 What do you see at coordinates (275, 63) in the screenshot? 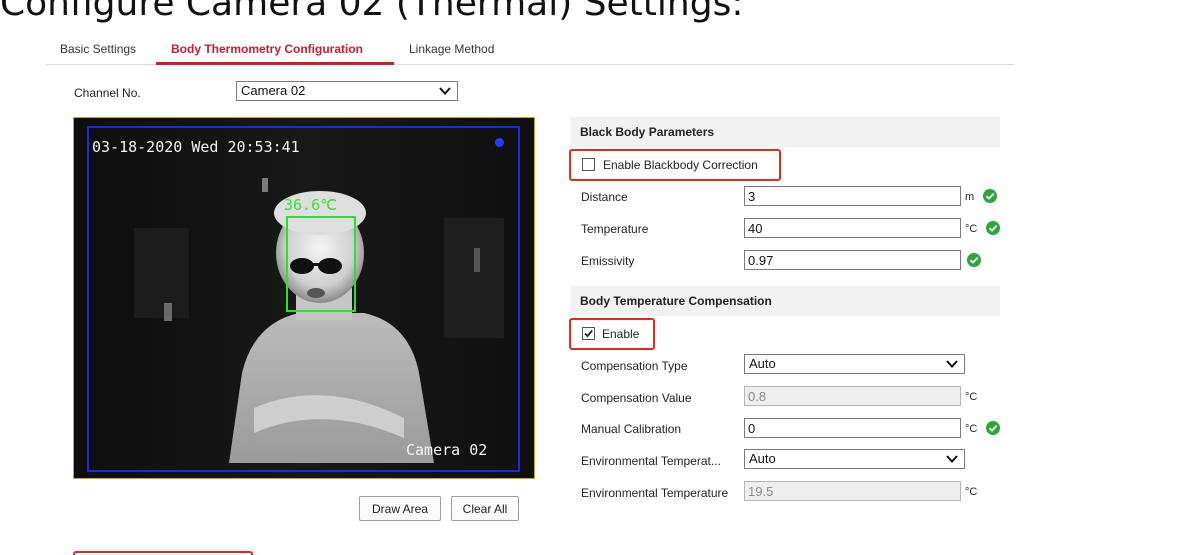
I see `active-tab-indicator` at bounding box center [275, 63].